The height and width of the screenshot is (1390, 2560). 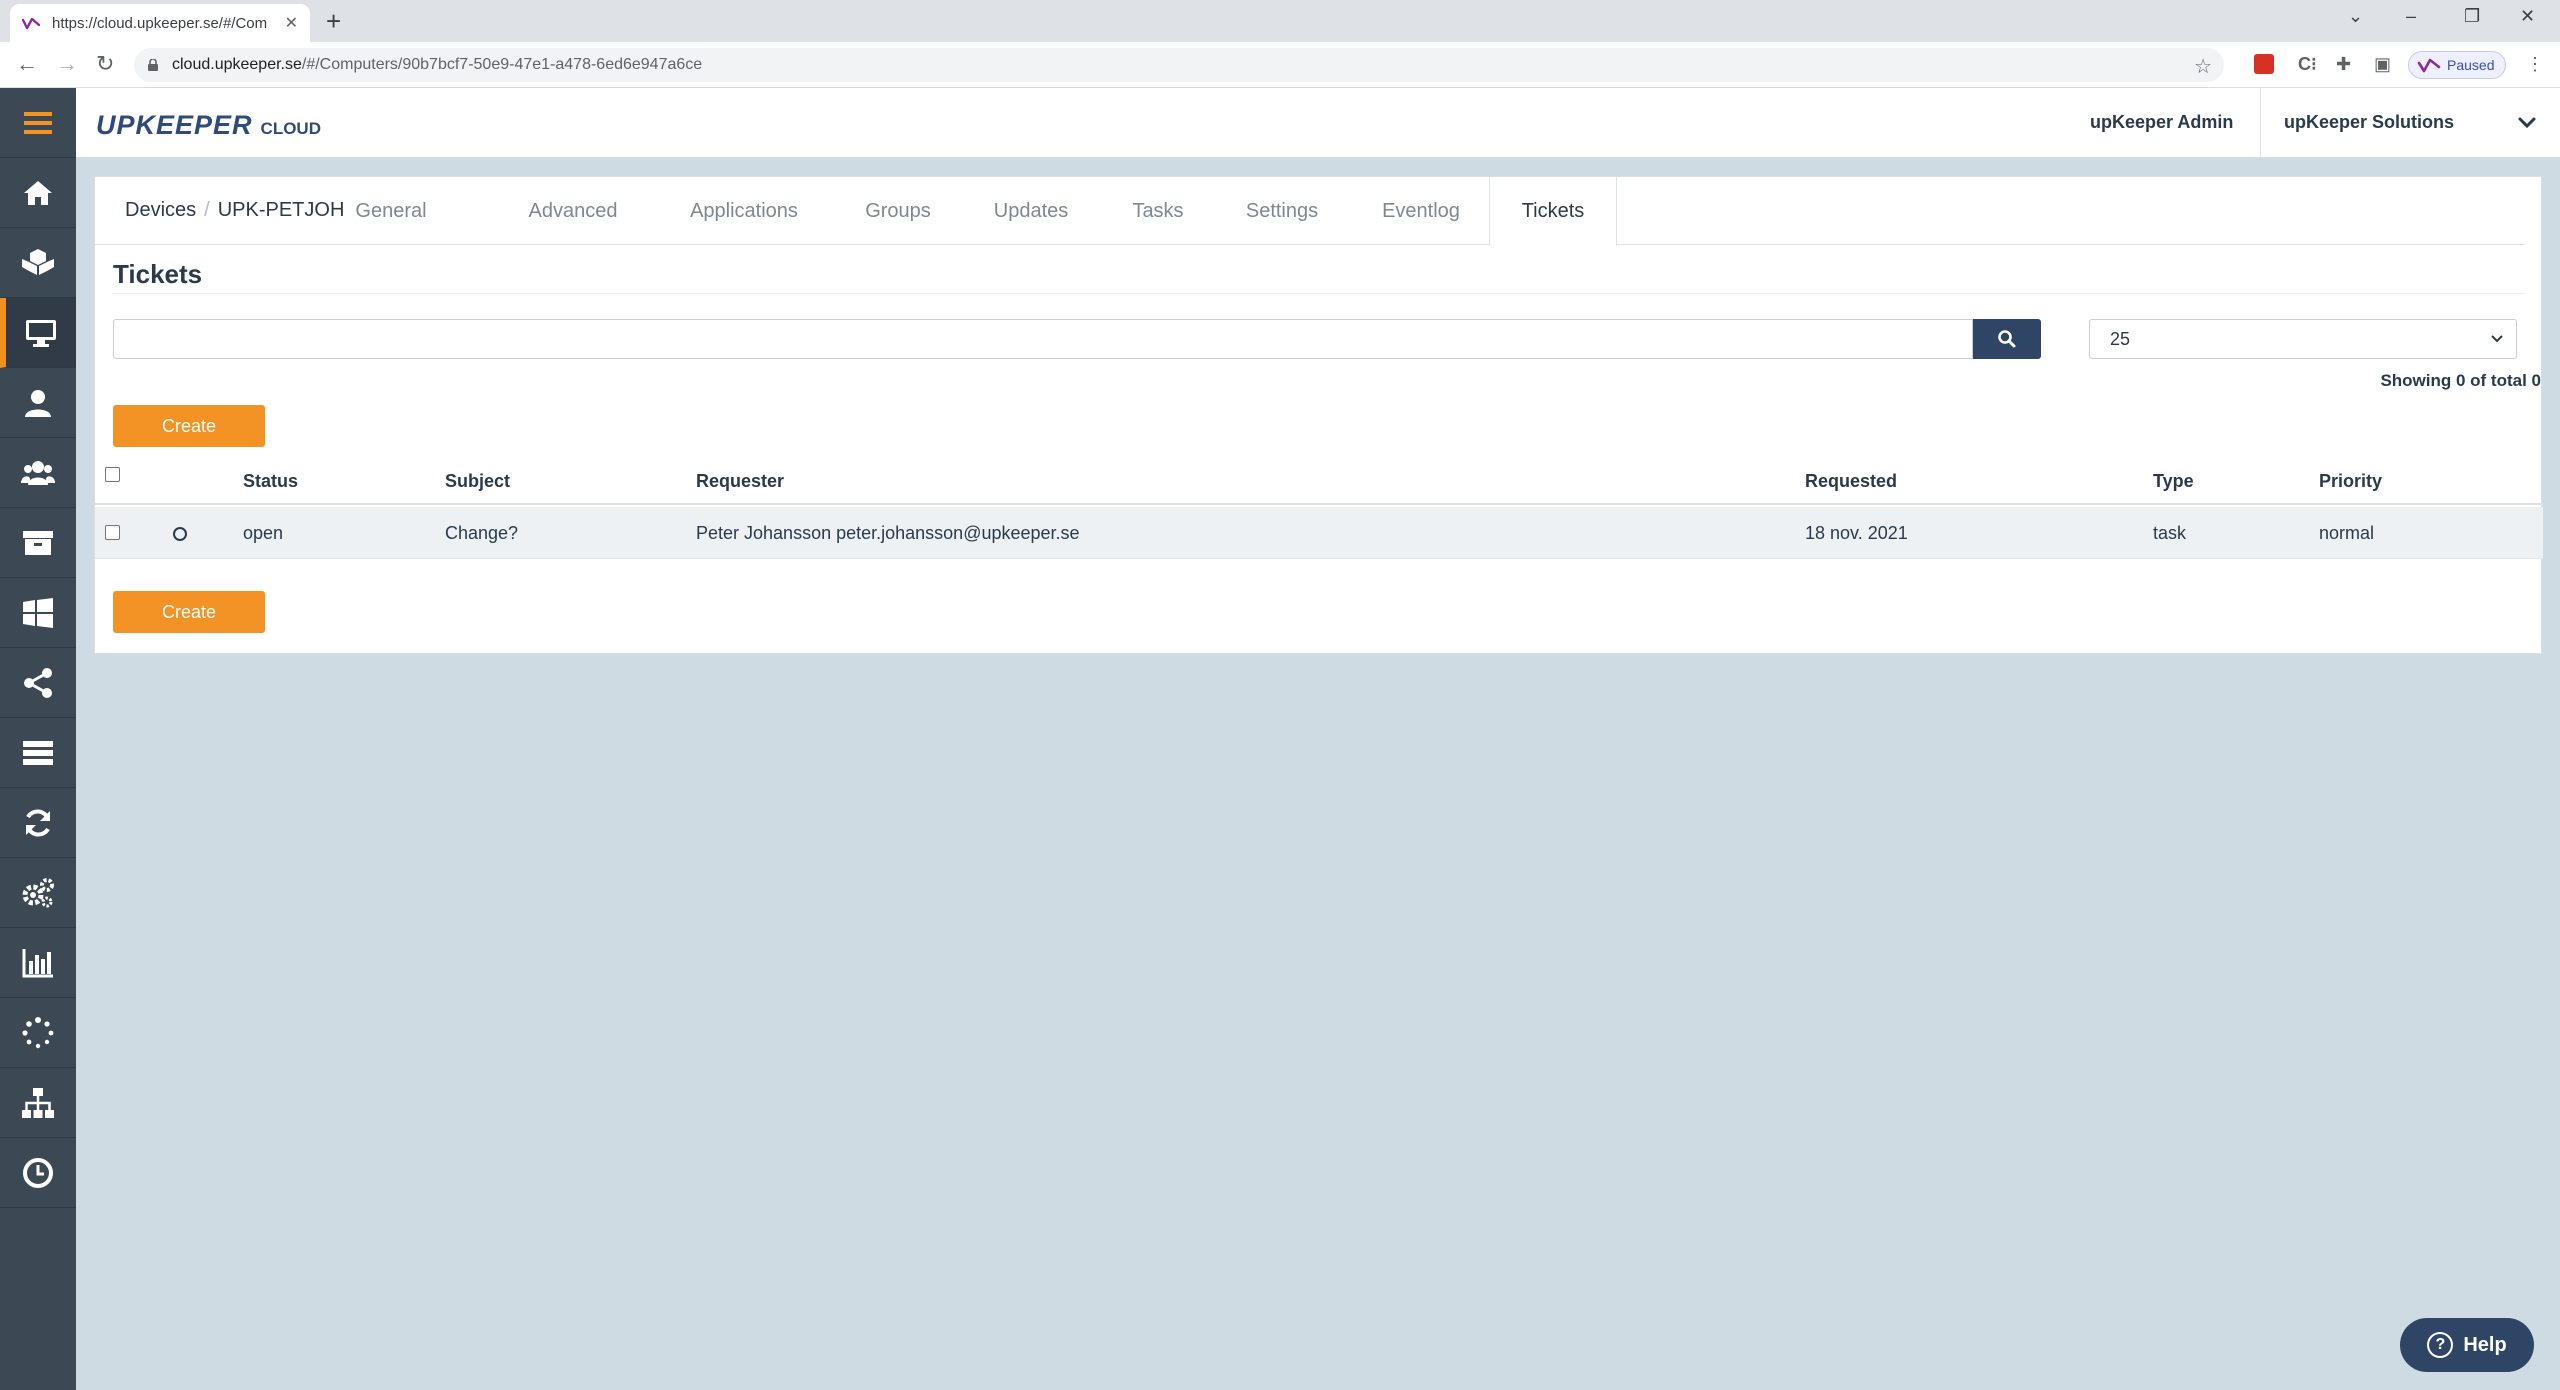 What do you see at coordinates (2369, 122) in the screenshot?
I see `organization-selector: upKeeper Solutions` at bounding box center [2369, 122].